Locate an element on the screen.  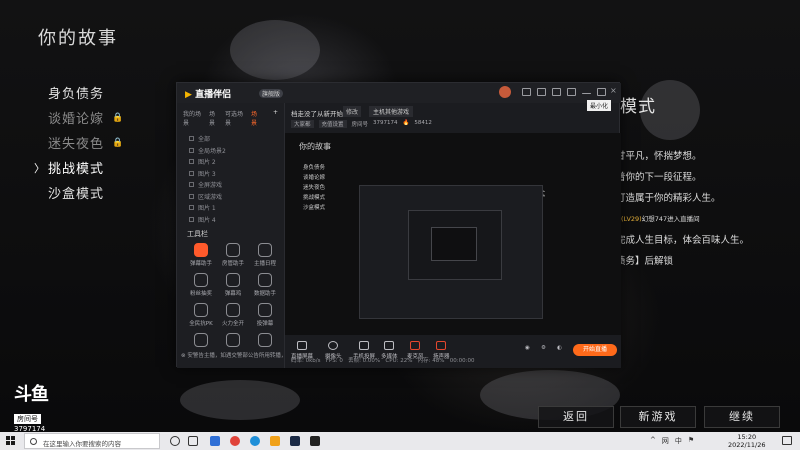
cortana-icon is located at coordinates (175, 441).